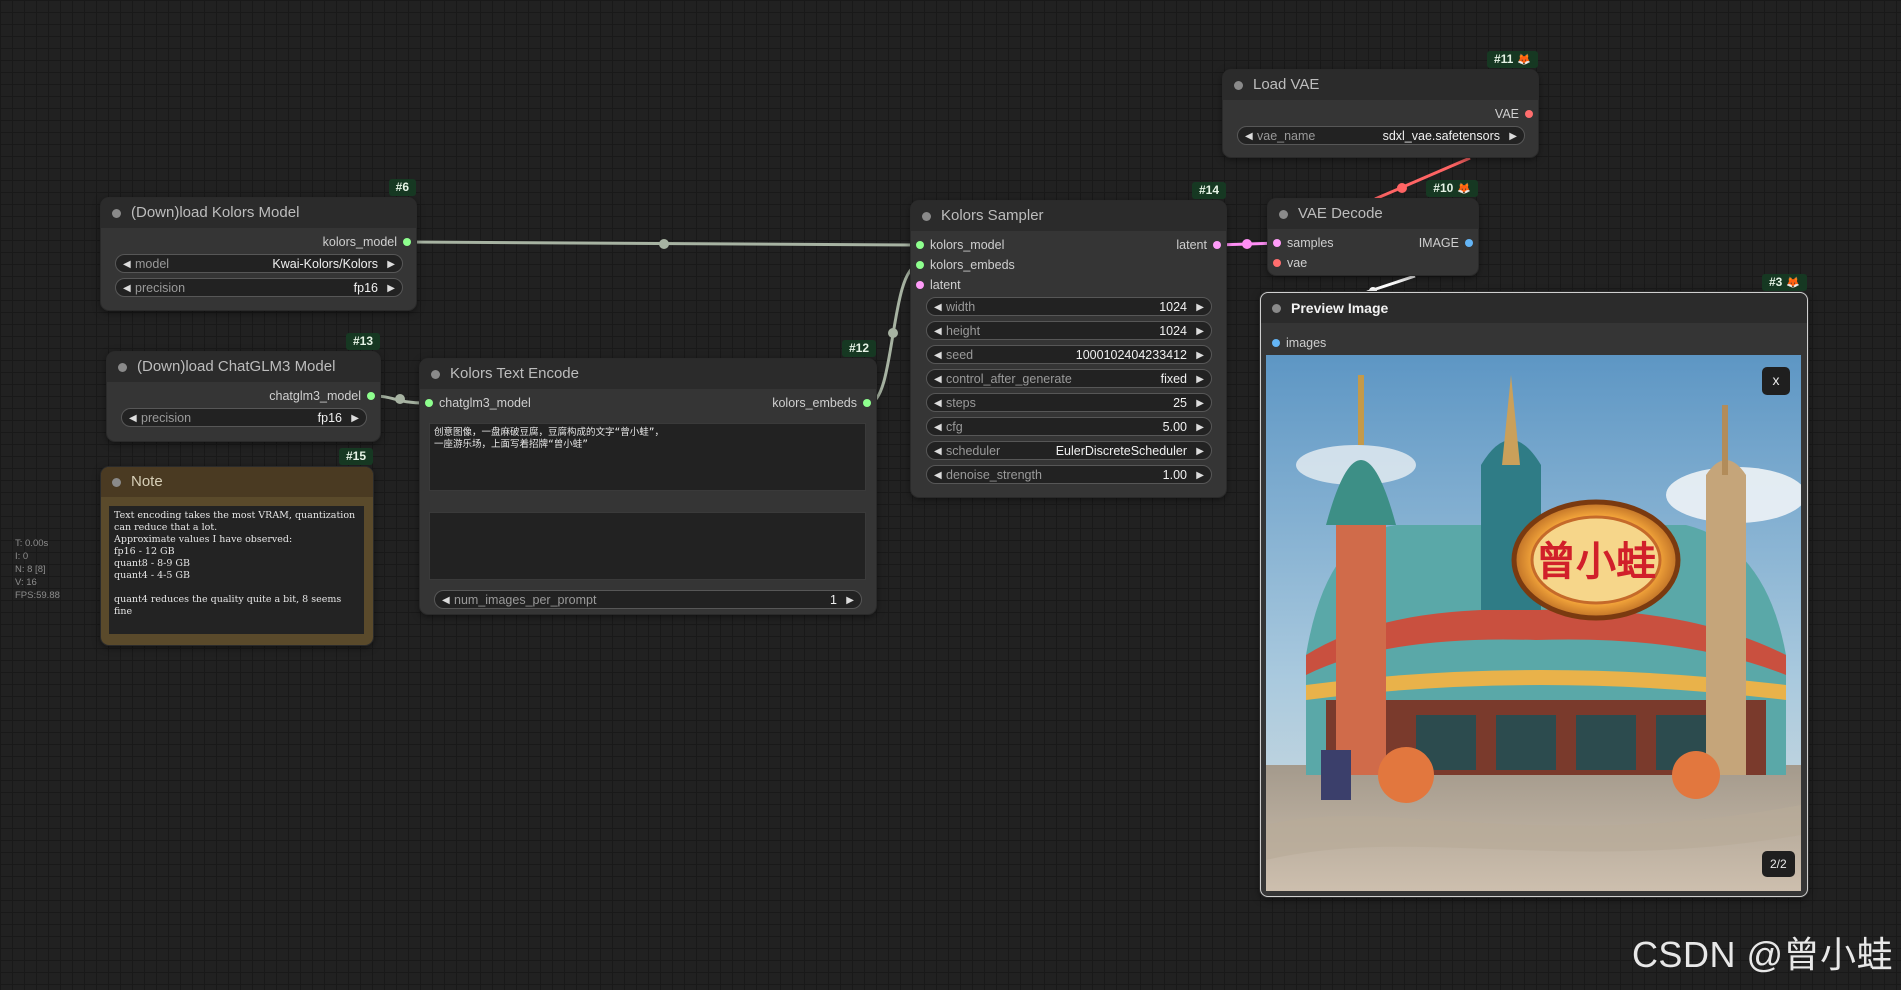  Describe the element at coordinates (1784, 282) in the screenshot. I see `node-id-badge: #3 🦊` at that location.